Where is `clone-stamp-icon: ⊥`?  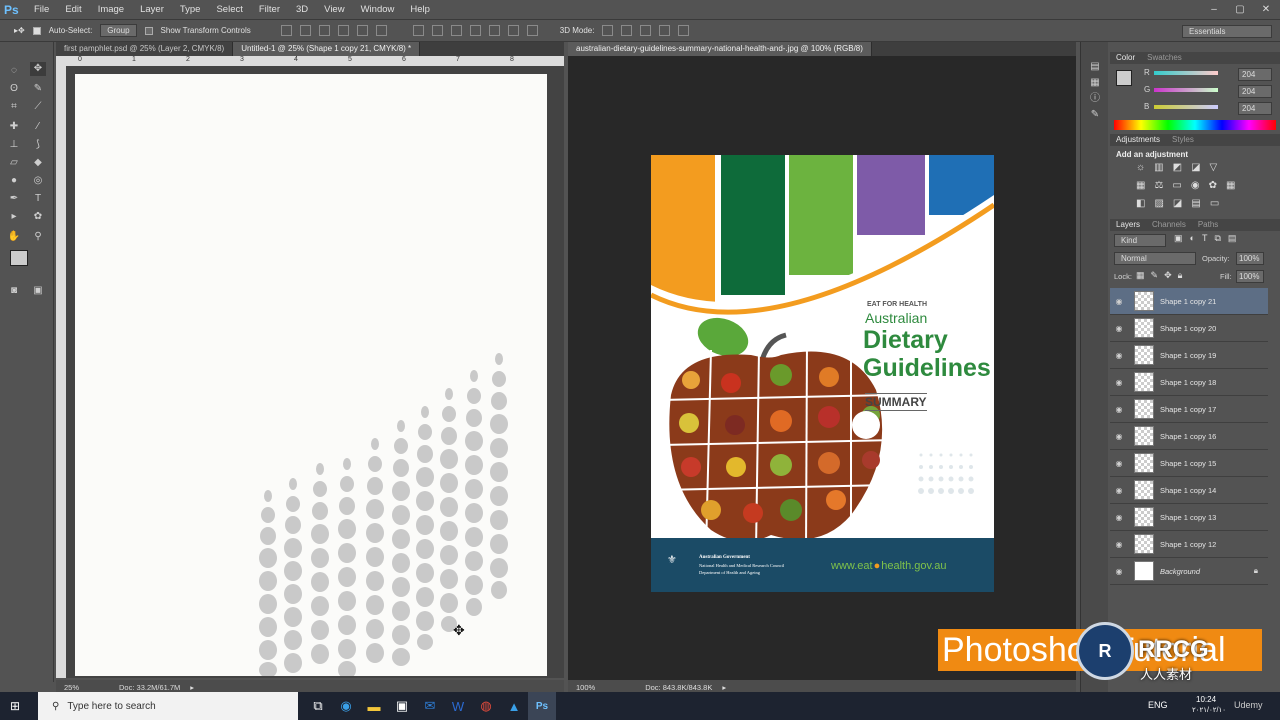 clone-stamp-icon: ⊥ is located at coordinates (14, 145).